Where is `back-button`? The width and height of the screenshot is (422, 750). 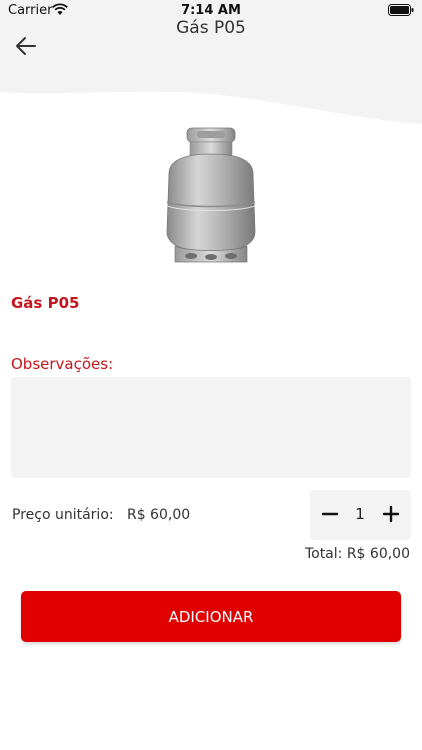
back-button is located at coordinates (26, 46).